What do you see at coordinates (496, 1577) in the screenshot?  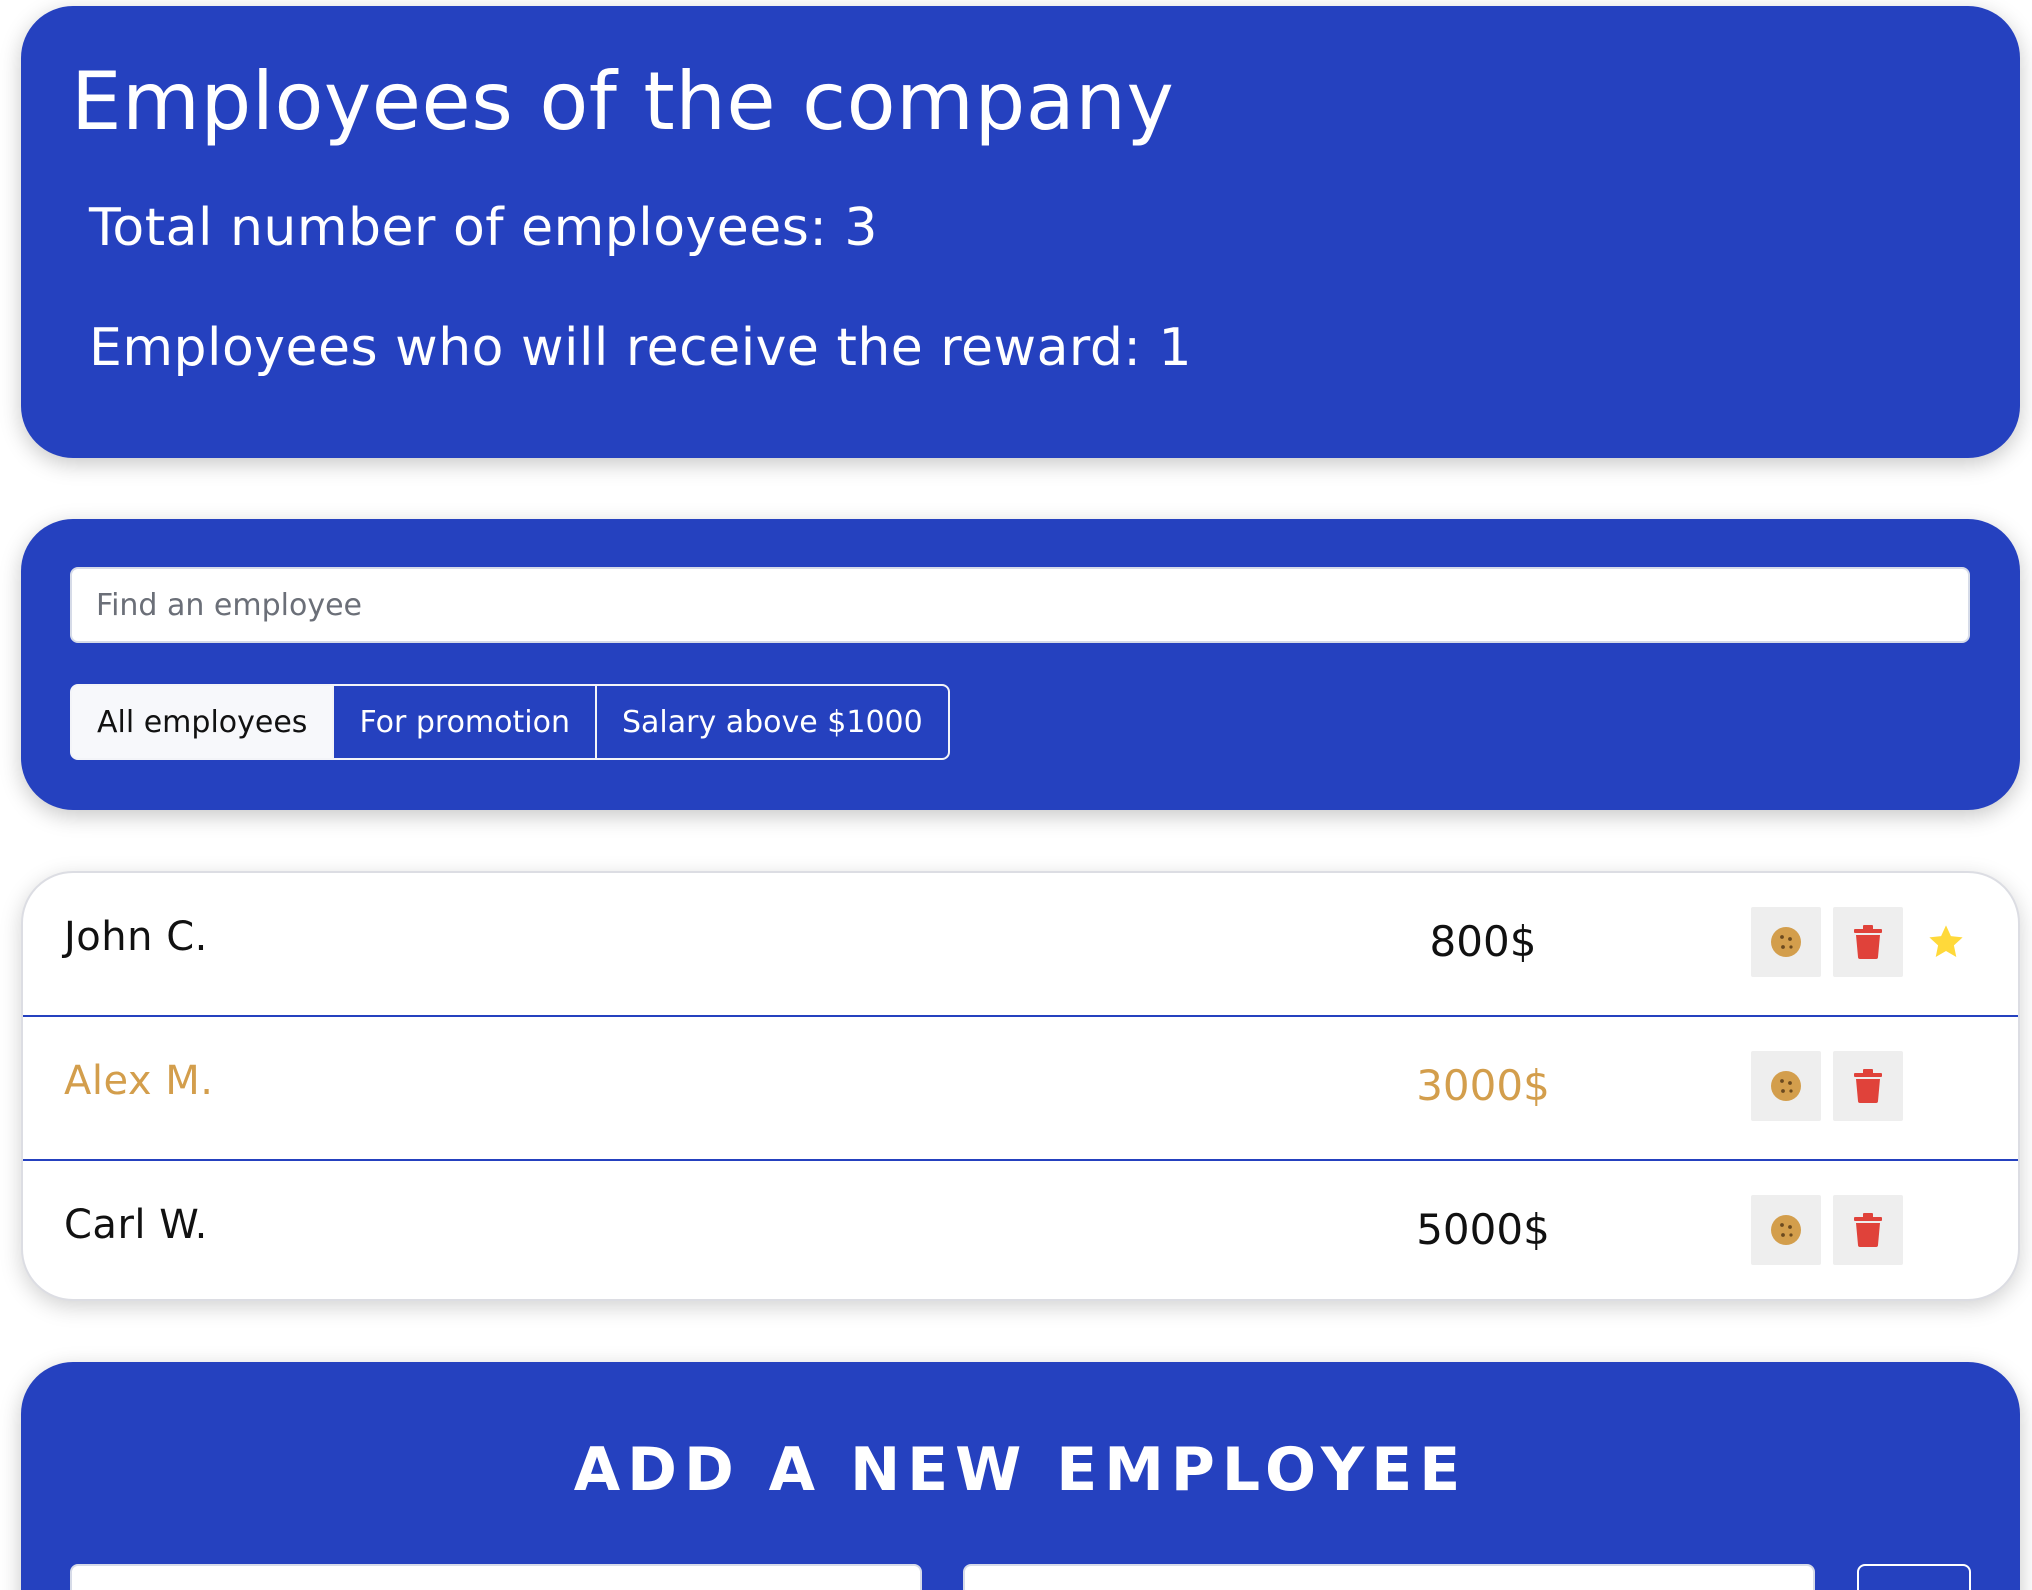 I see `new-employee-name-input` at bounding box center [496, 1577].